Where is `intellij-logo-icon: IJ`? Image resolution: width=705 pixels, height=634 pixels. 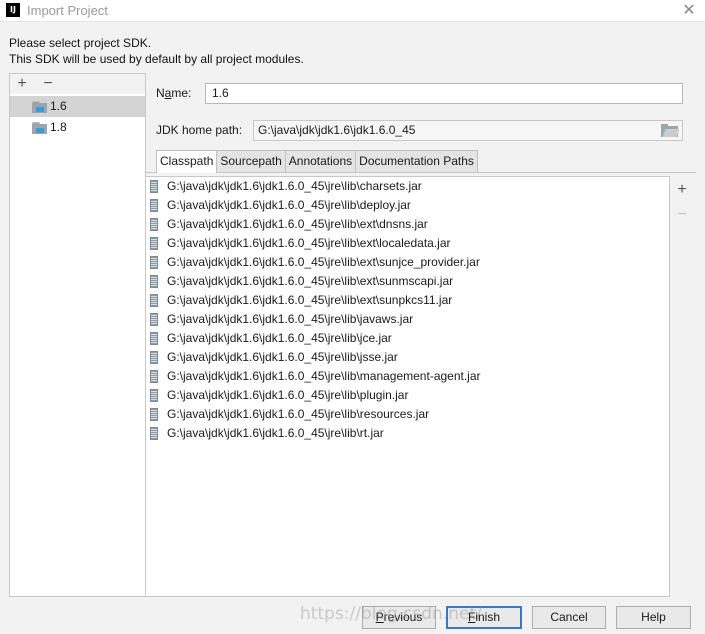 intellij-logo-icon: IJ is located at coordinates (13, 10).